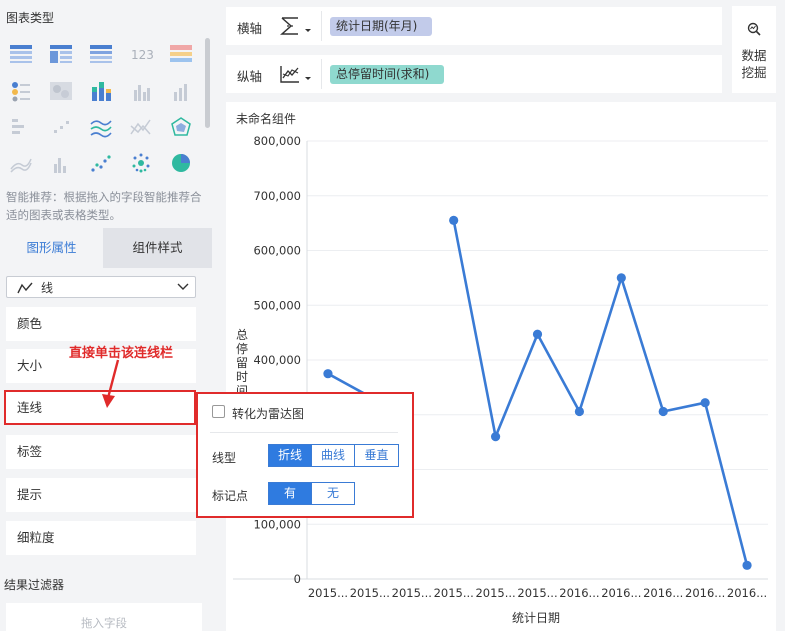  I want to click on detail-table-icon, so click(21, 53).